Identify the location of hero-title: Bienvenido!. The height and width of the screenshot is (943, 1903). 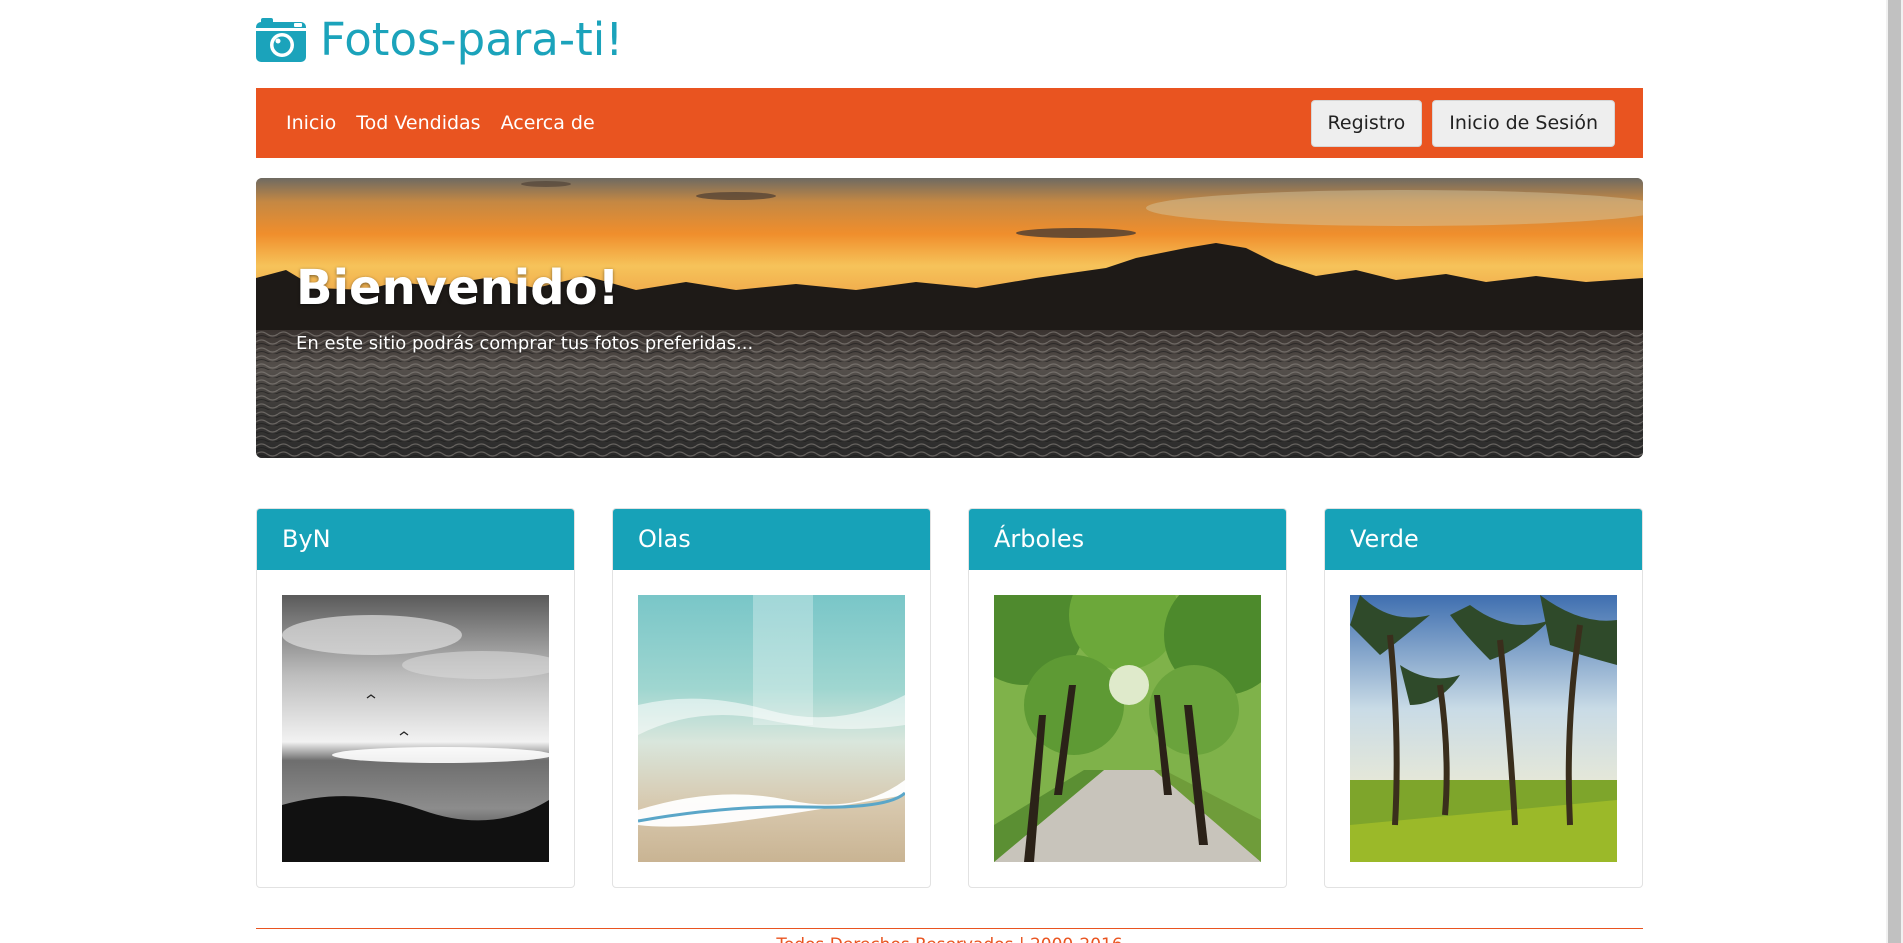
(458, 288).